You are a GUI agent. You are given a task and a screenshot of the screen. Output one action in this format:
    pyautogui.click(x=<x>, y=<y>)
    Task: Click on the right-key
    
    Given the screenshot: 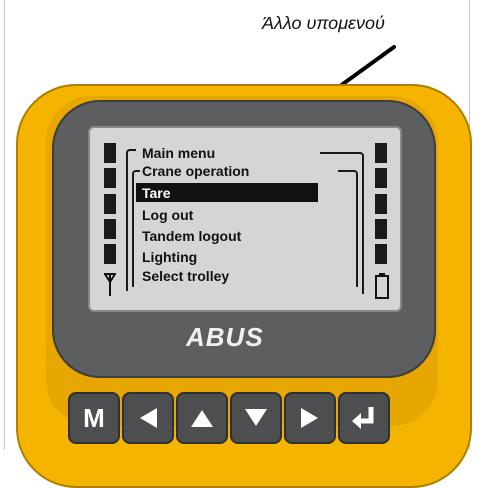 What is the action you would take?
    pyautogui.click(x=310, y=418)
    